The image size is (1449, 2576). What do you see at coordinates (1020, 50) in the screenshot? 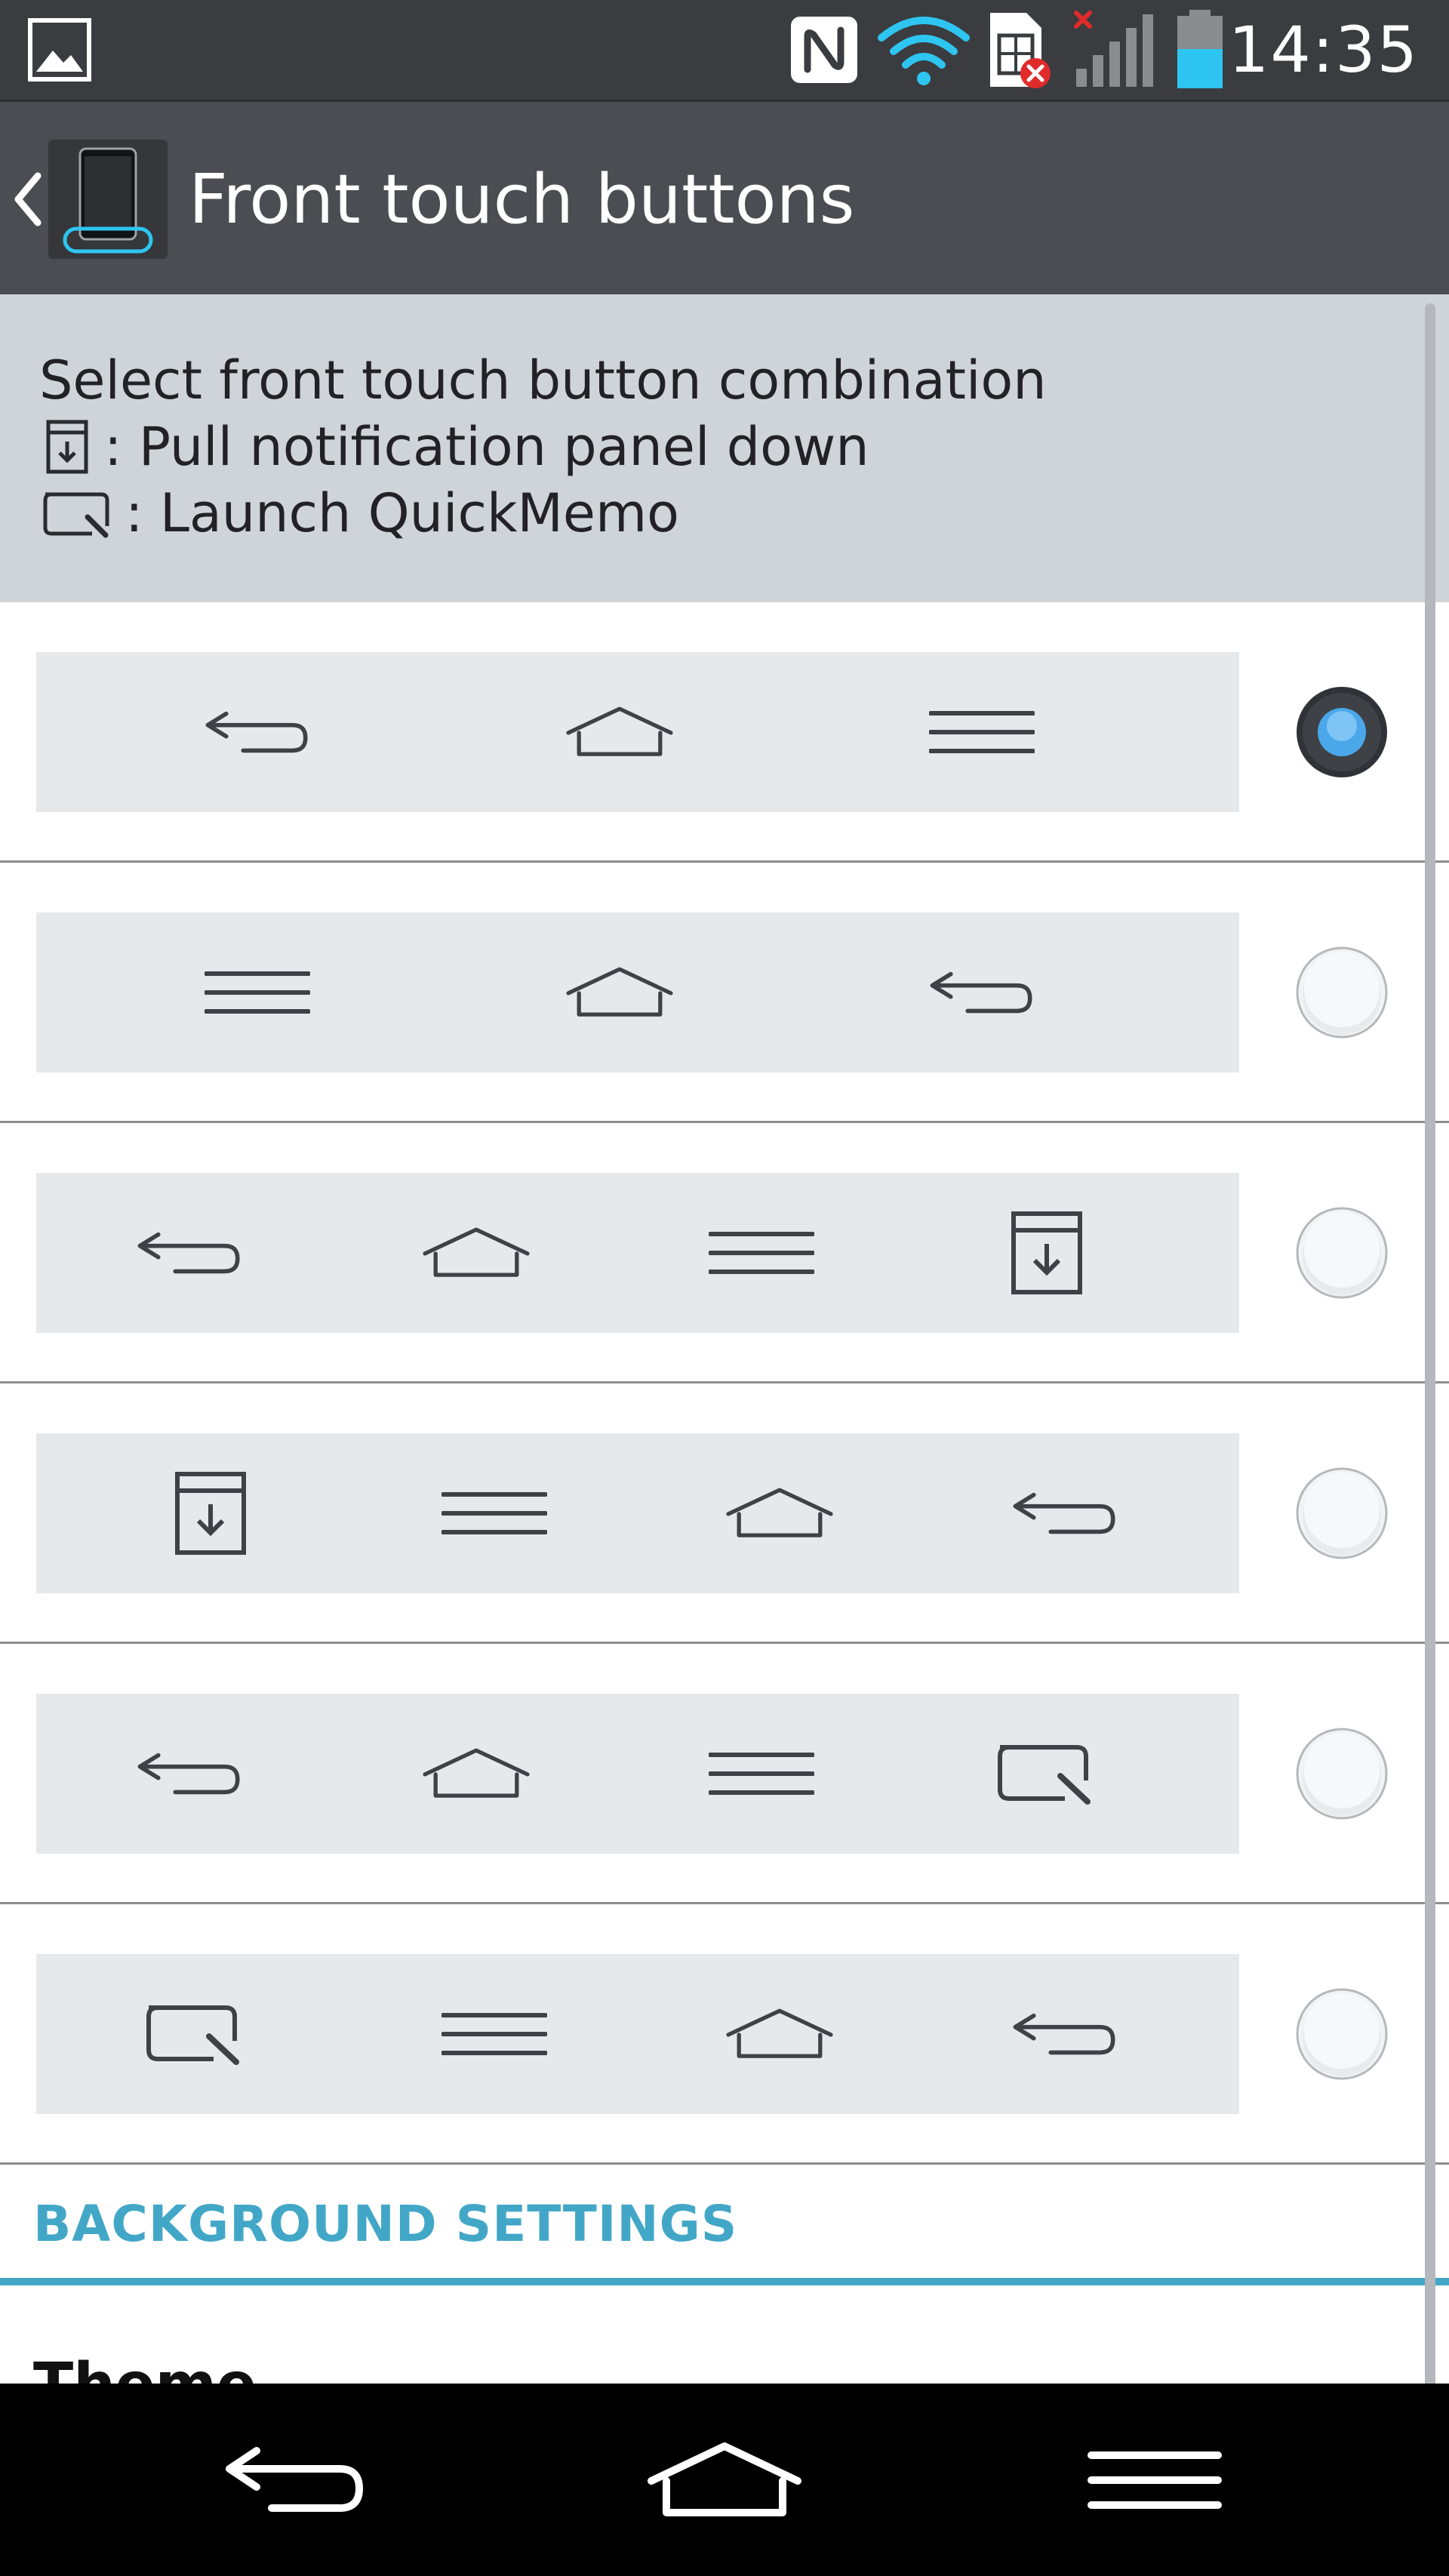
I see `sim-error-icon` at bounding box center [1020, 50].